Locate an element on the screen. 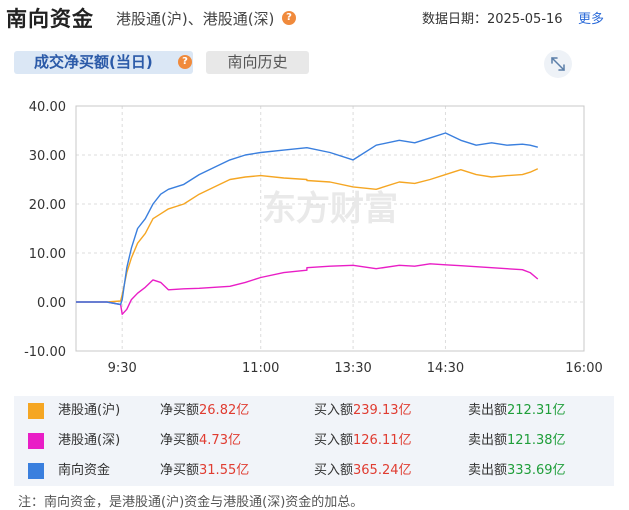 The width and height of the screenshot is (629, 510). legend-row-hk-sh: 港股通(沪) 净买额26.82亿 买入额239.13亿 卖出额212.31亿 is located at coordinates (314, 411).